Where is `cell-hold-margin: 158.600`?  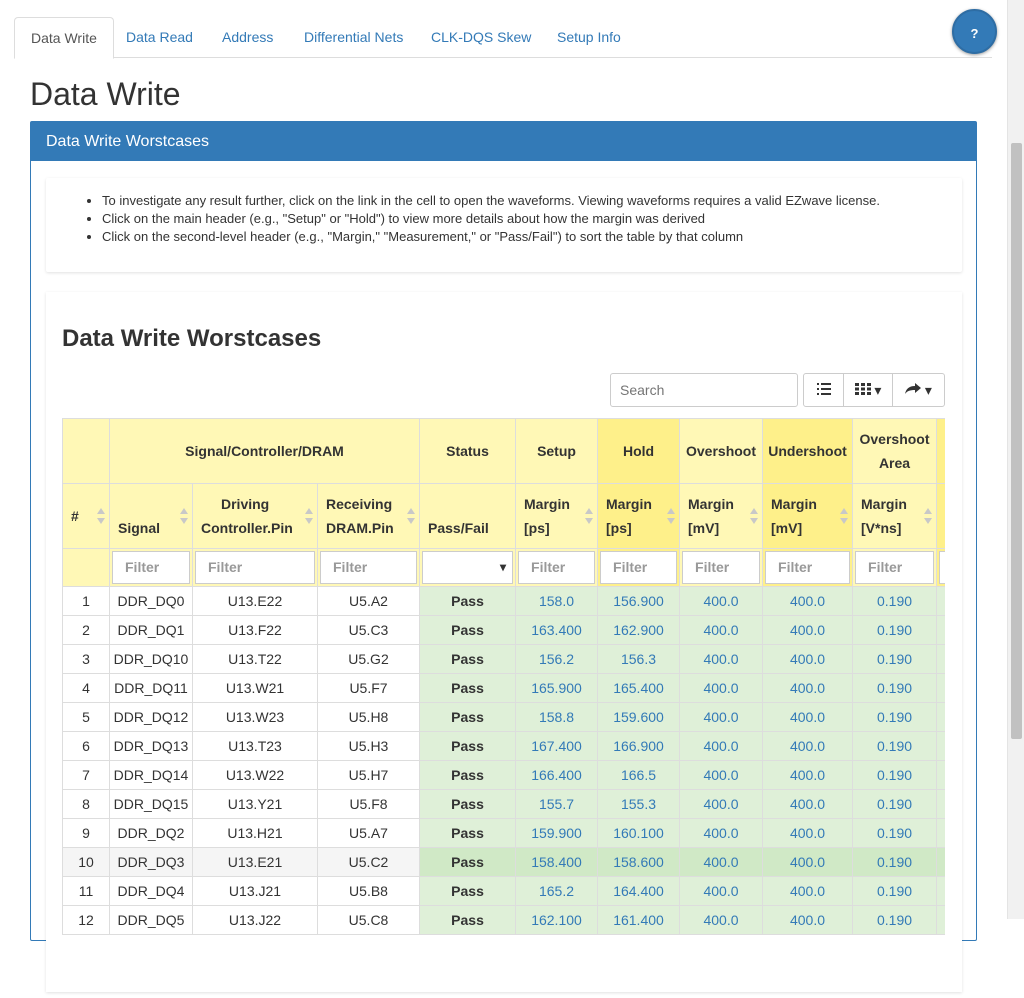 cell-hold-margin: 158.600 is located at coordinates (639, 862).